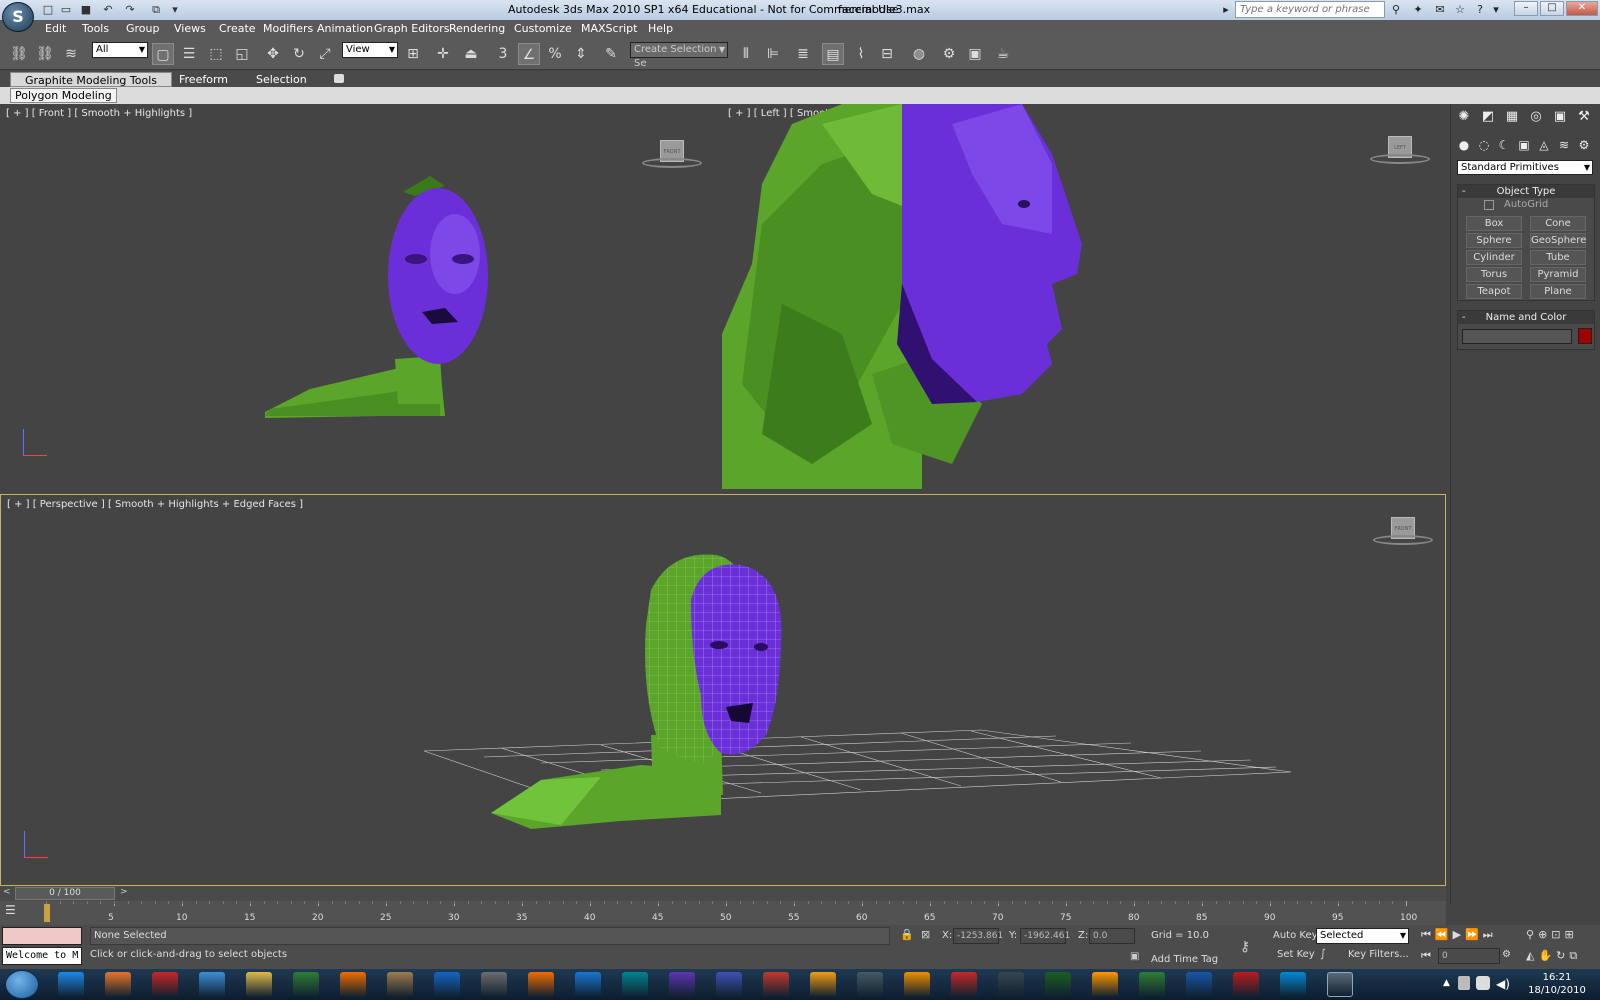  I want to click on sphere-button: Sphere, so click(1494, 240).